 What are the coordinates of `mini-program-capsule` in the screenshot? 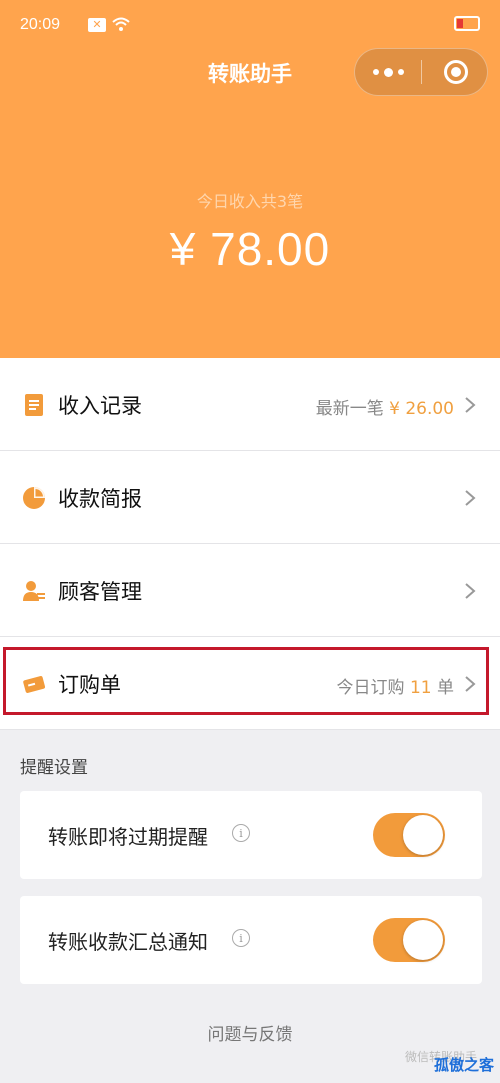 It's located at (421, 72).